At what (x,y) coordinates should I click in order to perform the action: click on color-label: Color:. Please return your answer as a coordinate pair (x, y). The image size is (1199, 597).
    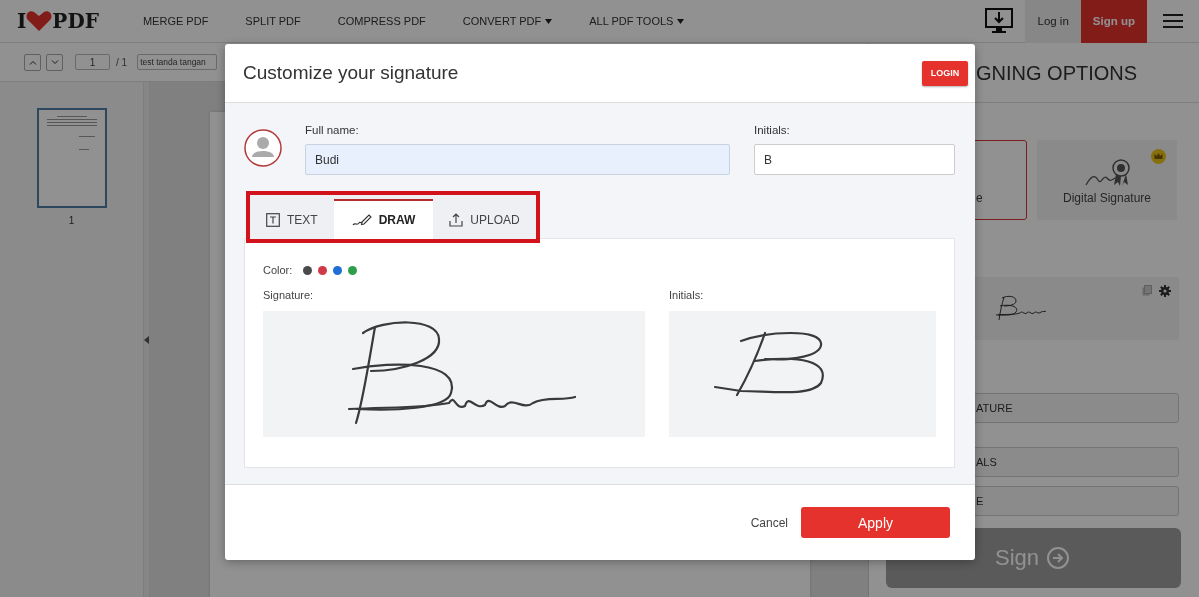
    Looking at the image, I should click on (278, 270).